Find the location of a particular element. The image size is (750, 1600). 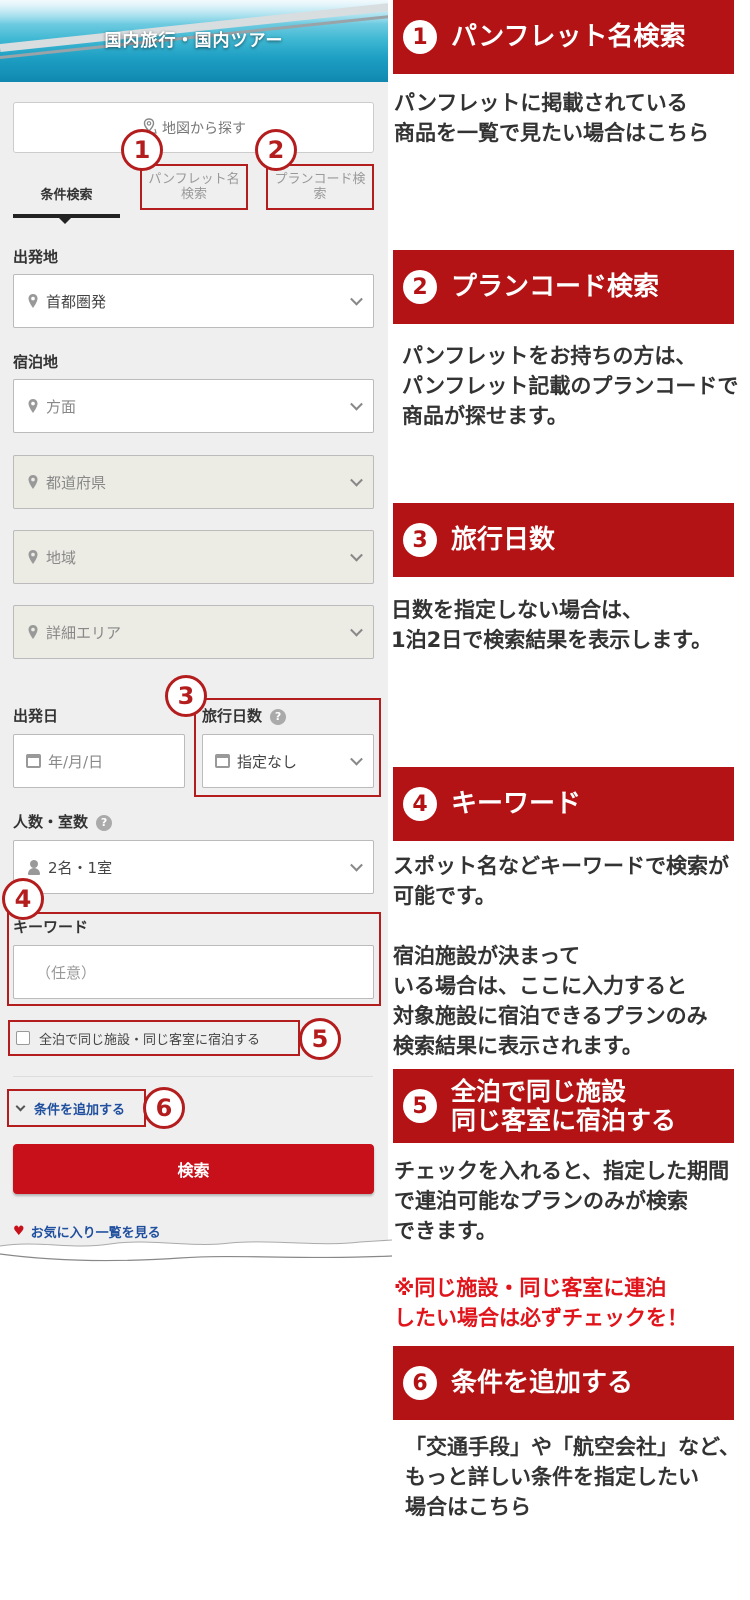

same-room-checkbox-row: 全泊で同じ施設・同じ客室に宿泊する is located at coordinates (154, 1038).